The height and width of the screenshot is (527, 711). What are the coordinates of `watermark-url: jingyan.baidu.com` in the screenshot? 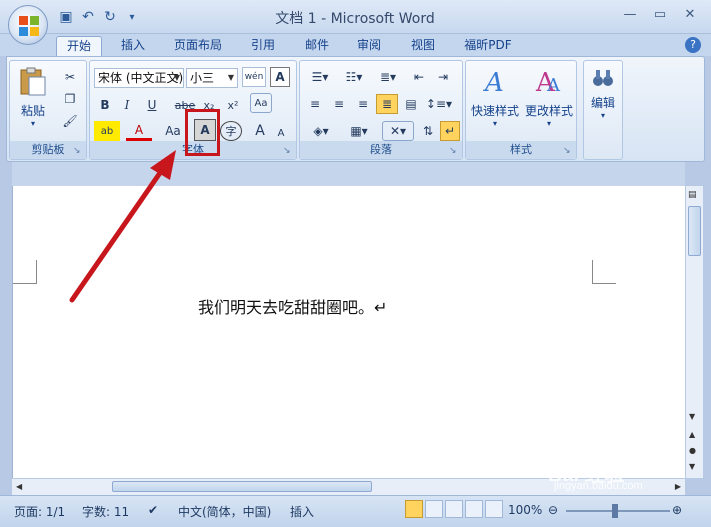 It's located at (598, 486).